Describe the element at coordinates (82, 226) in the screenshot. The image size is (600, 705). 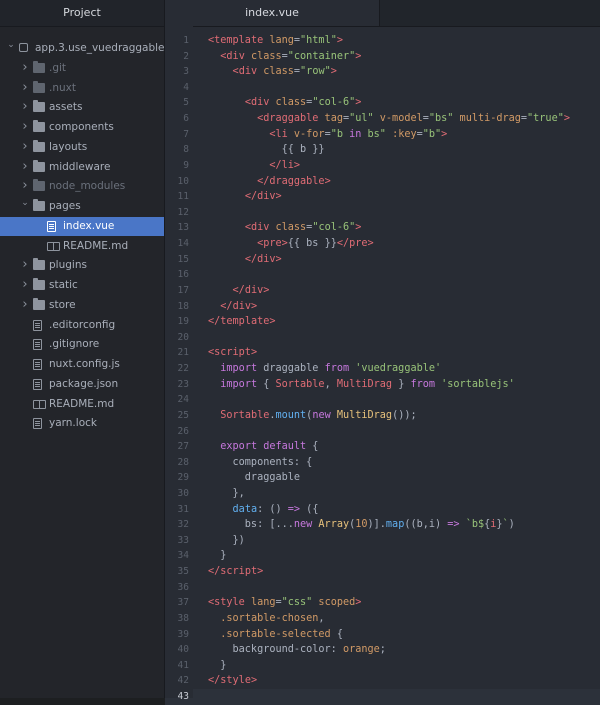
I see `tree-item: index.vue` at that location.